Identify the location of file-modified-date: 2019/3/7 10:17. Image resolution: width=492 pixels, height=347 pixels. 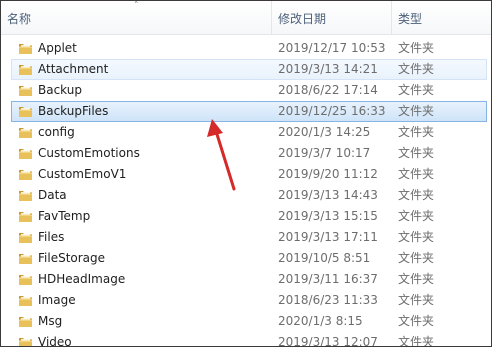
(324, 153).